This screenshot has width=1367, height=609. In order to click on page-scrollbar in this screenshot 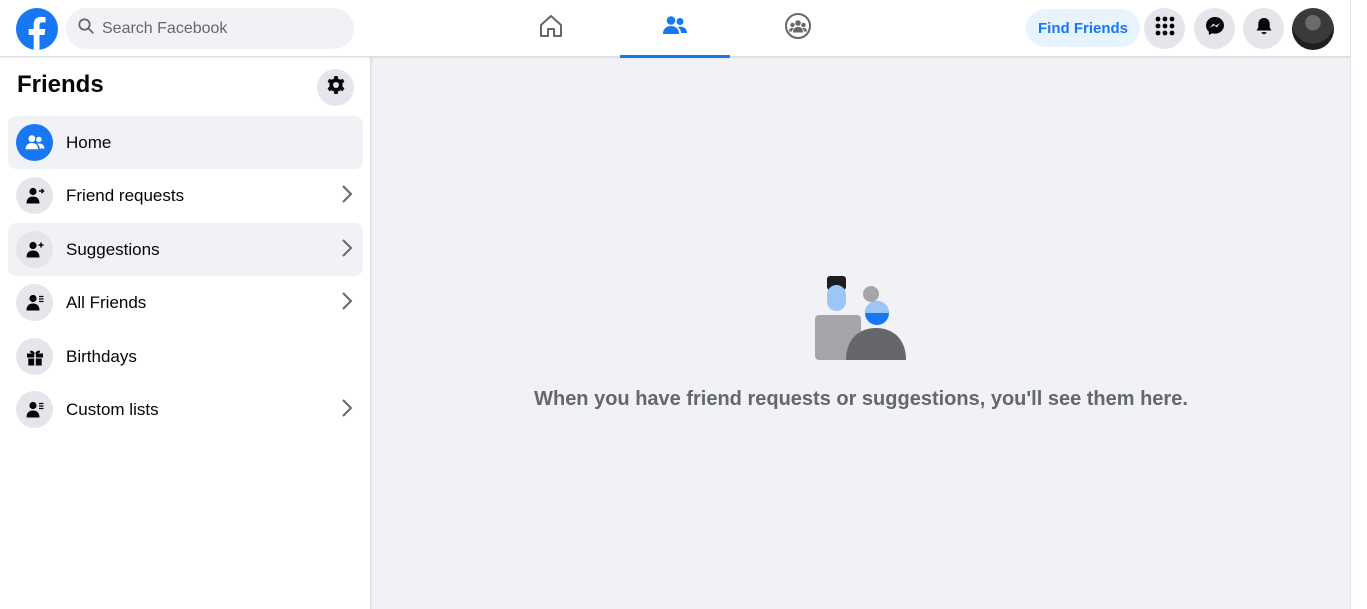, I will do `click(1358, 304)`.